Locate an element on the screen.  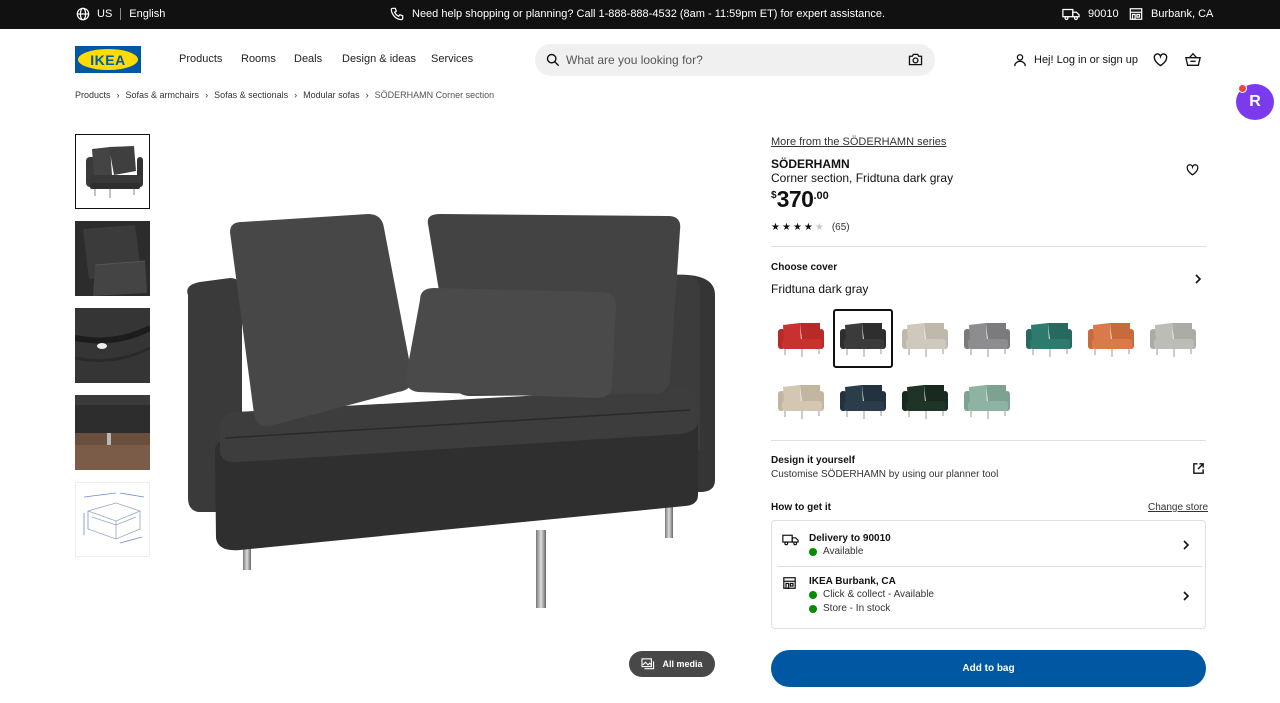
breadcrumb-sofas-sectionals: Sofas & sectionals is located at coordinates (251, 95).